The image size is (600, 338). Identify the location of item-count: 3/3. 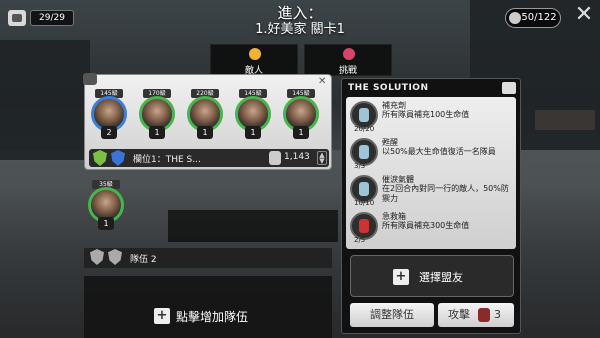
(360, 166).